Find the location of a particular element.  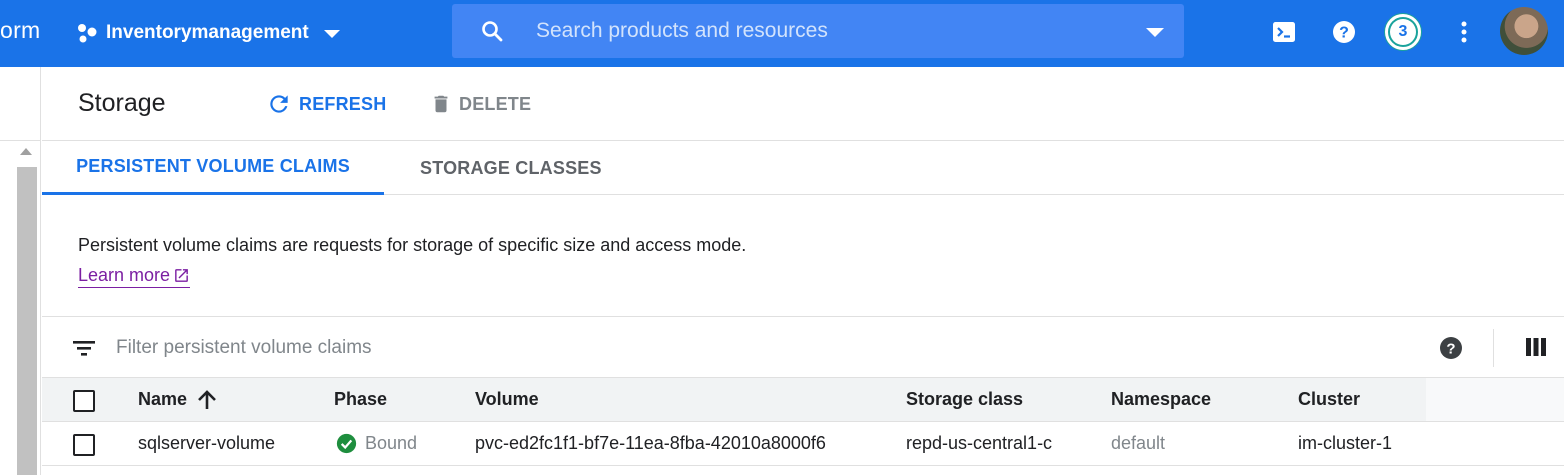

cell-namespace: default is located at coordinates (1138, 443).